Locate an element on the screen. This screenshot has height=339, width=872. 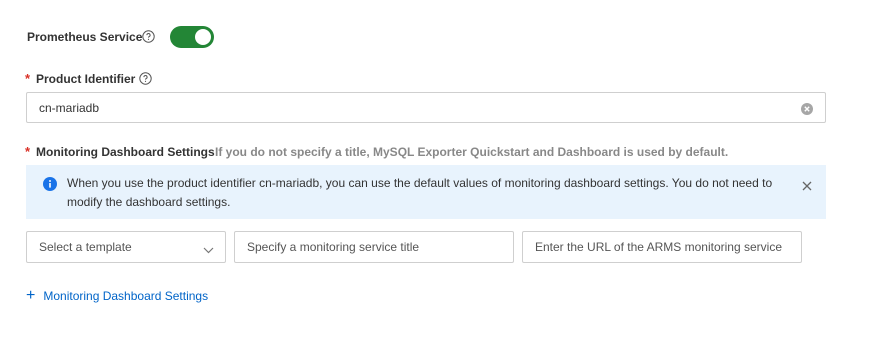
monitoring-title-input: Specify a monitoring service title is located at coordinates (374, 247).